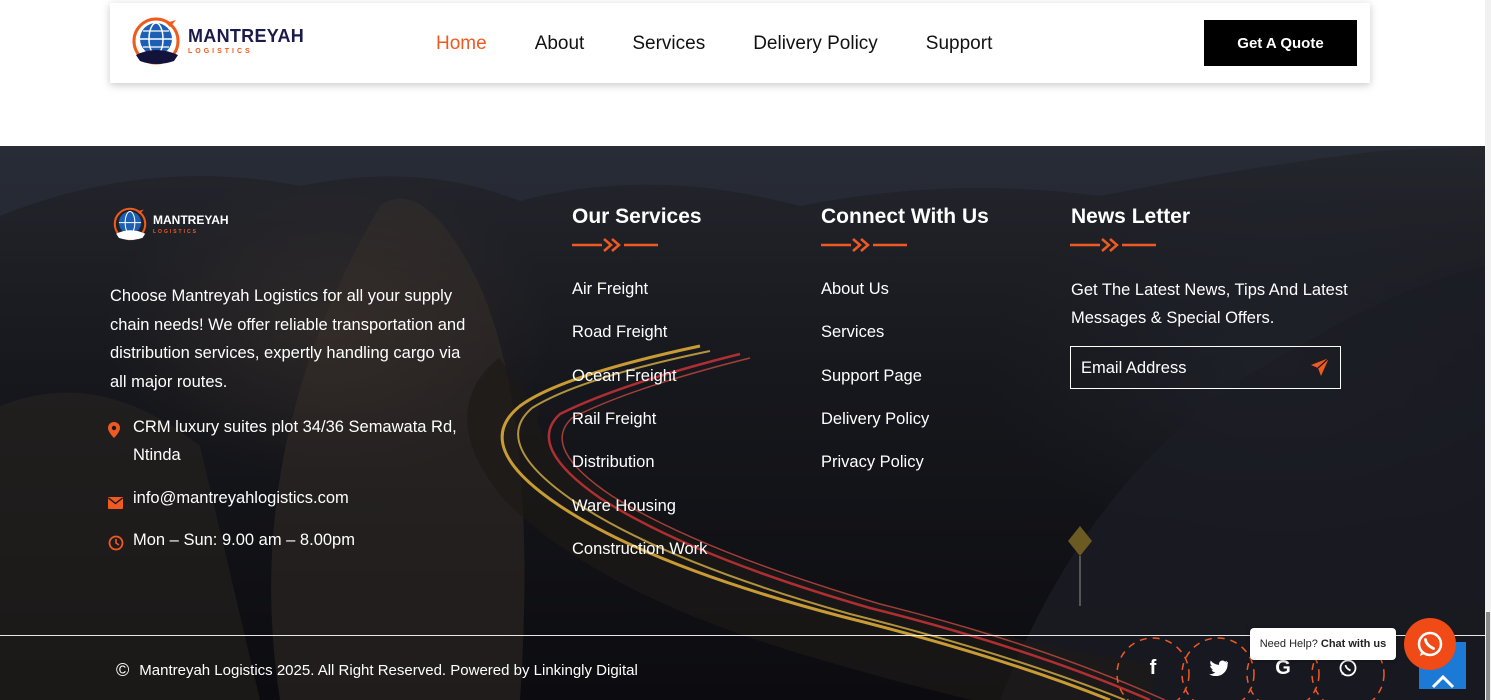 The height and width of the screenshot is (700, 1491). Describe the element at coordinates (116, 543) in the screenshot. I see `clock-icon` at that location.